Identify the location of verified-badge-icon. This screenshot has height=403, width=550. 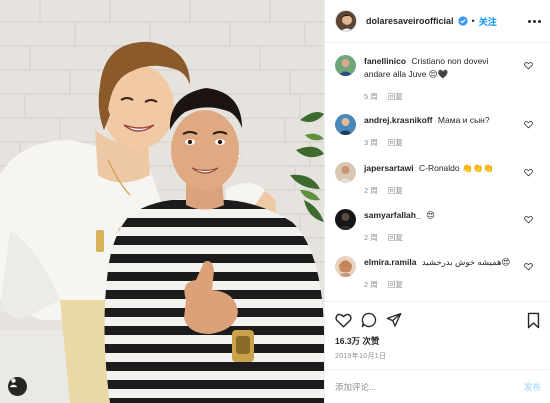
(462, 21).